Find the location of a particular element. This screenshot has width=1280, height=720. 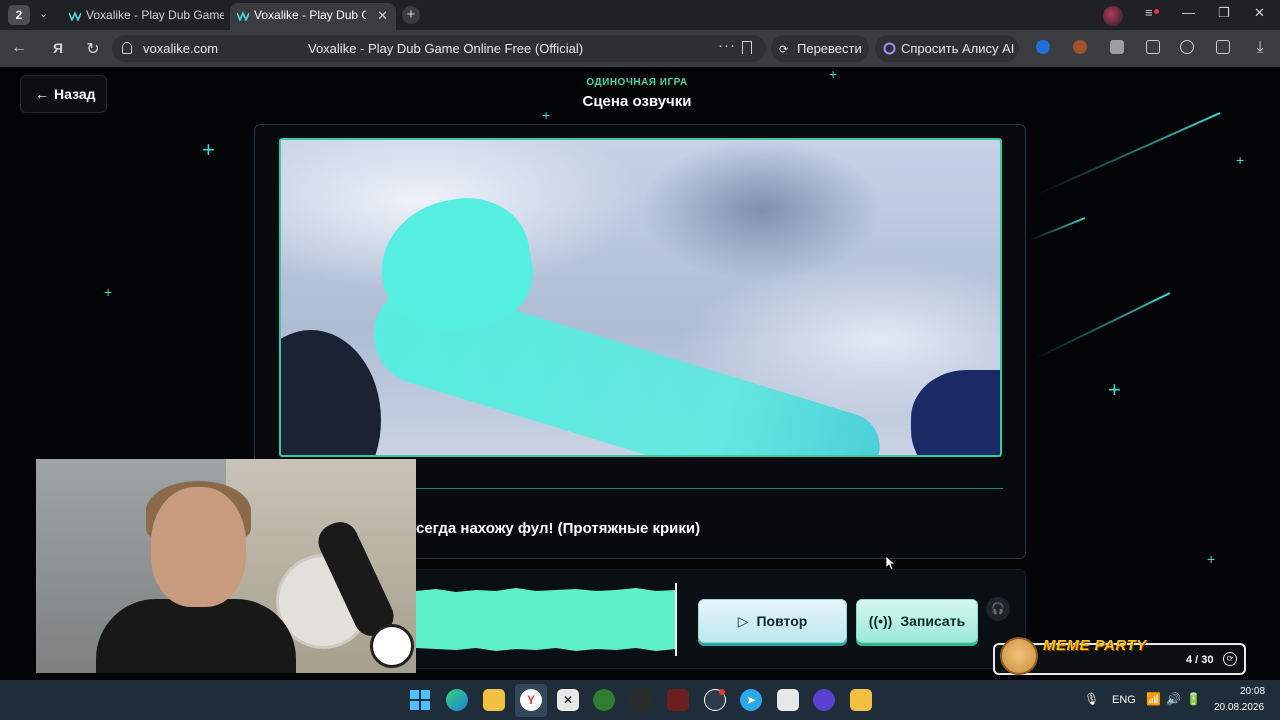

file-explorer-icon is located at coordinates (494, 700).